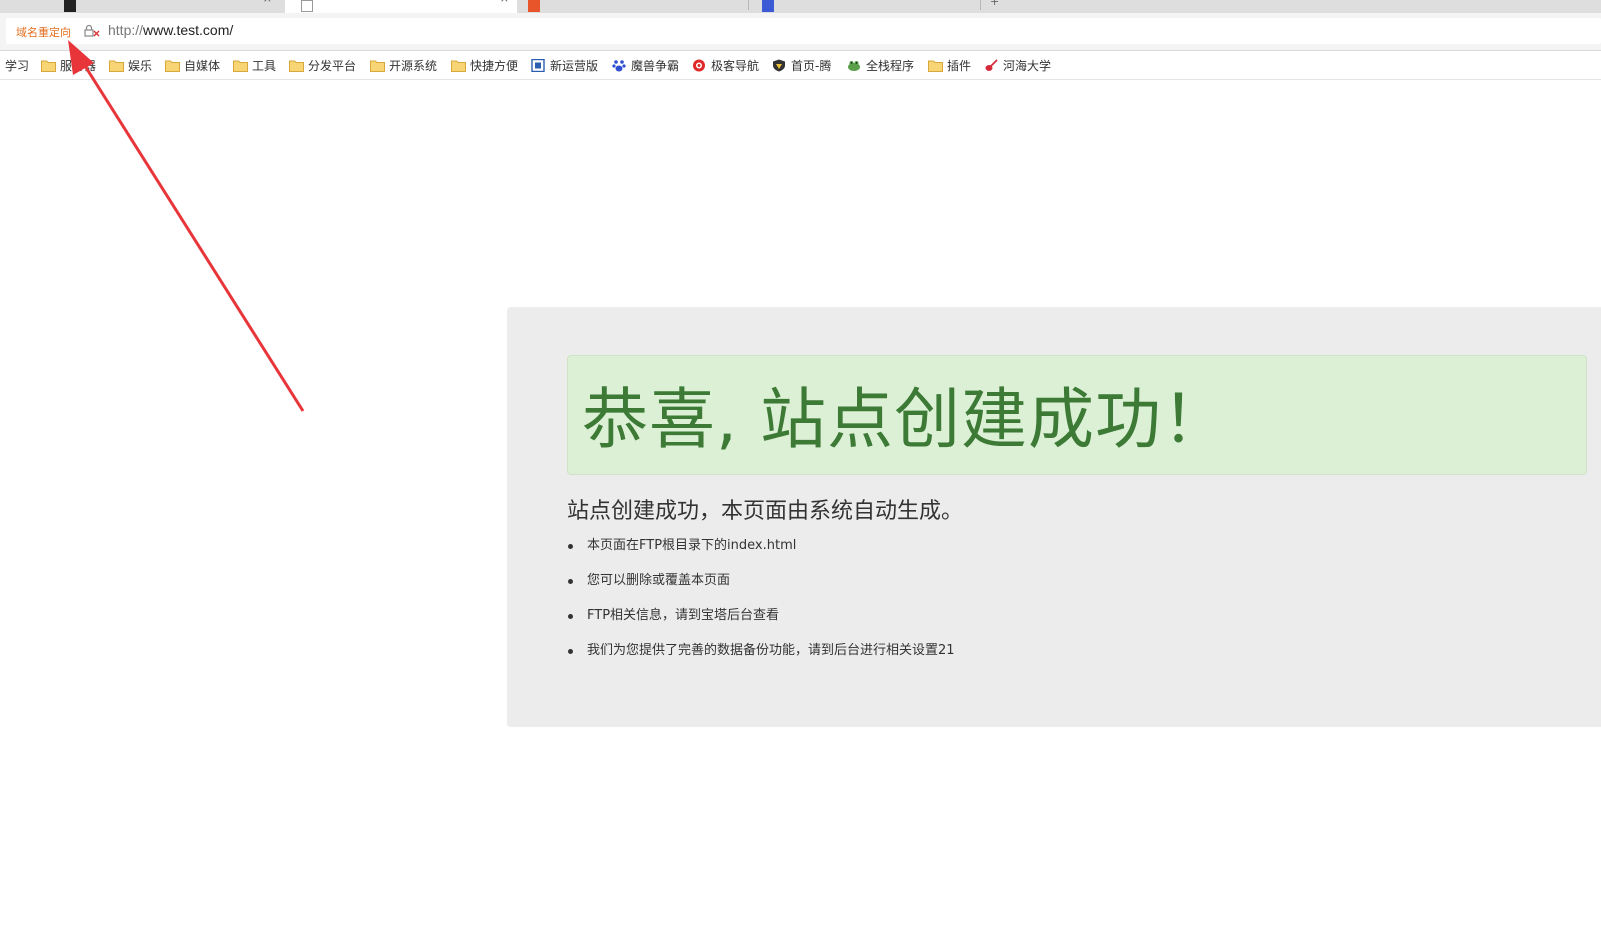 This screenshot has width=1601, height=943. I want to click on bookmark-label: 极客导航, so click(735, 66).